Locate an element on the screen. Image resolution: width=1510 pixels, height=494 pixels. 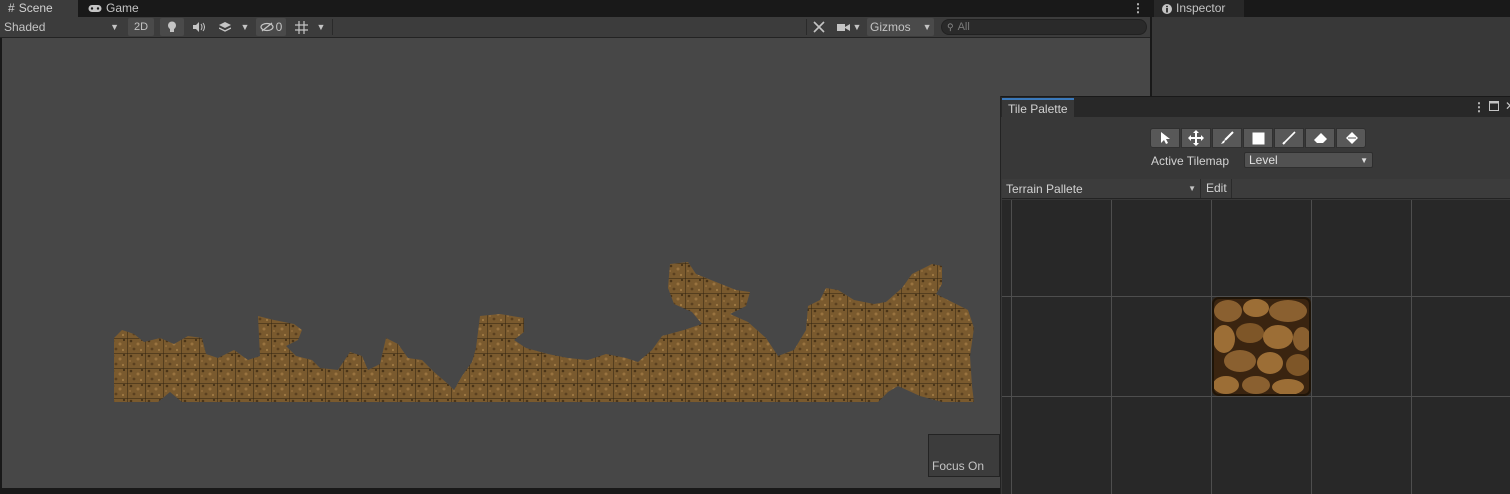
gizmos-dropdown: Gizmos ▼ is located at coordinates (900, 27).